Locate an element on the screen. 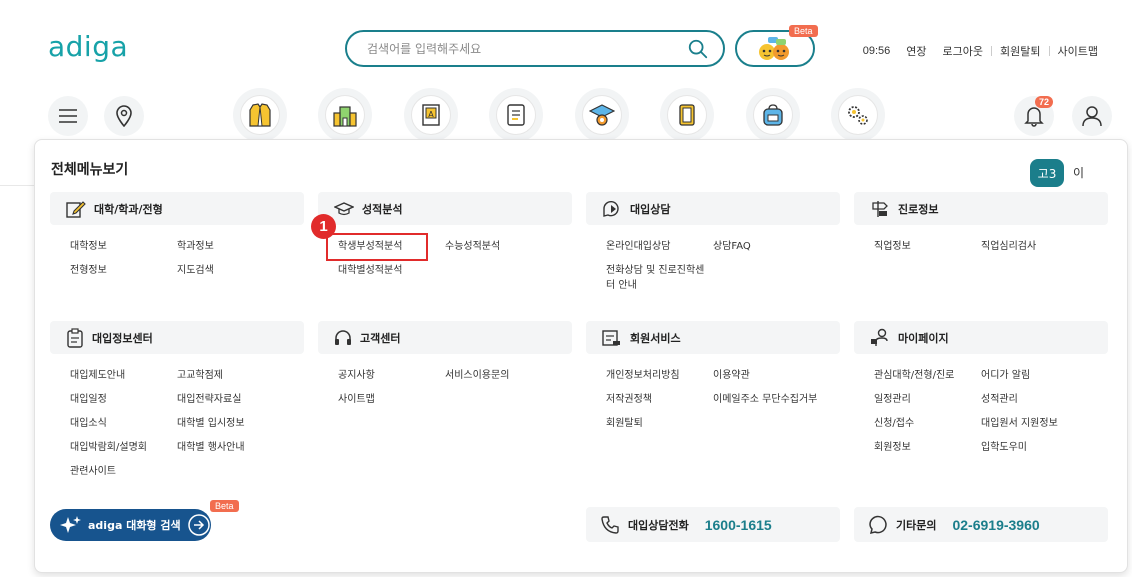 The height and width of the screenshot is (577, 1132). building-icon is located at coordinates (345, 116).